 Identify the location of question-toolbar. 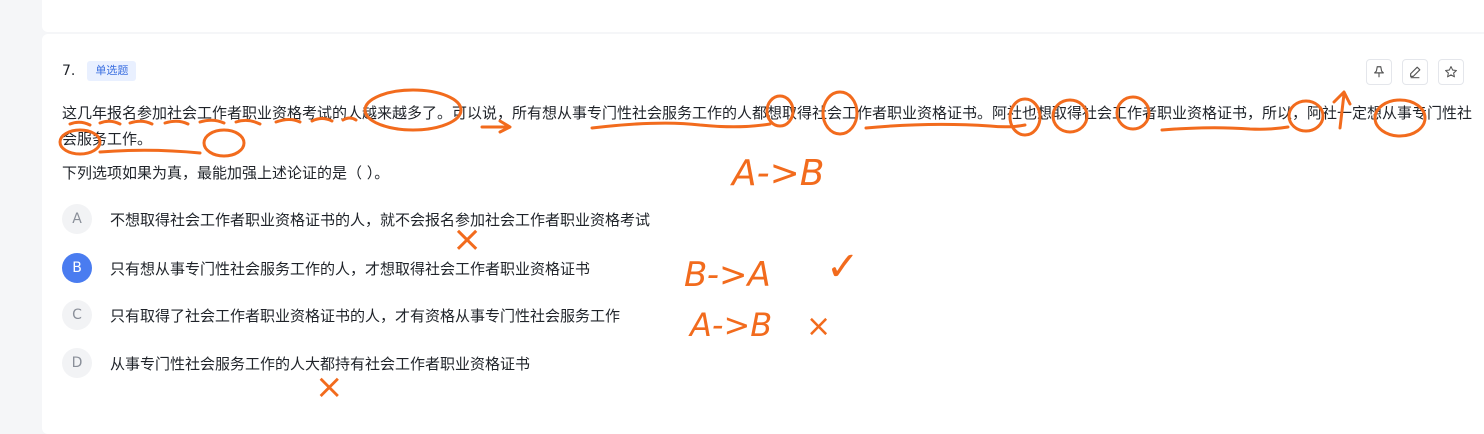
(1415, 72).